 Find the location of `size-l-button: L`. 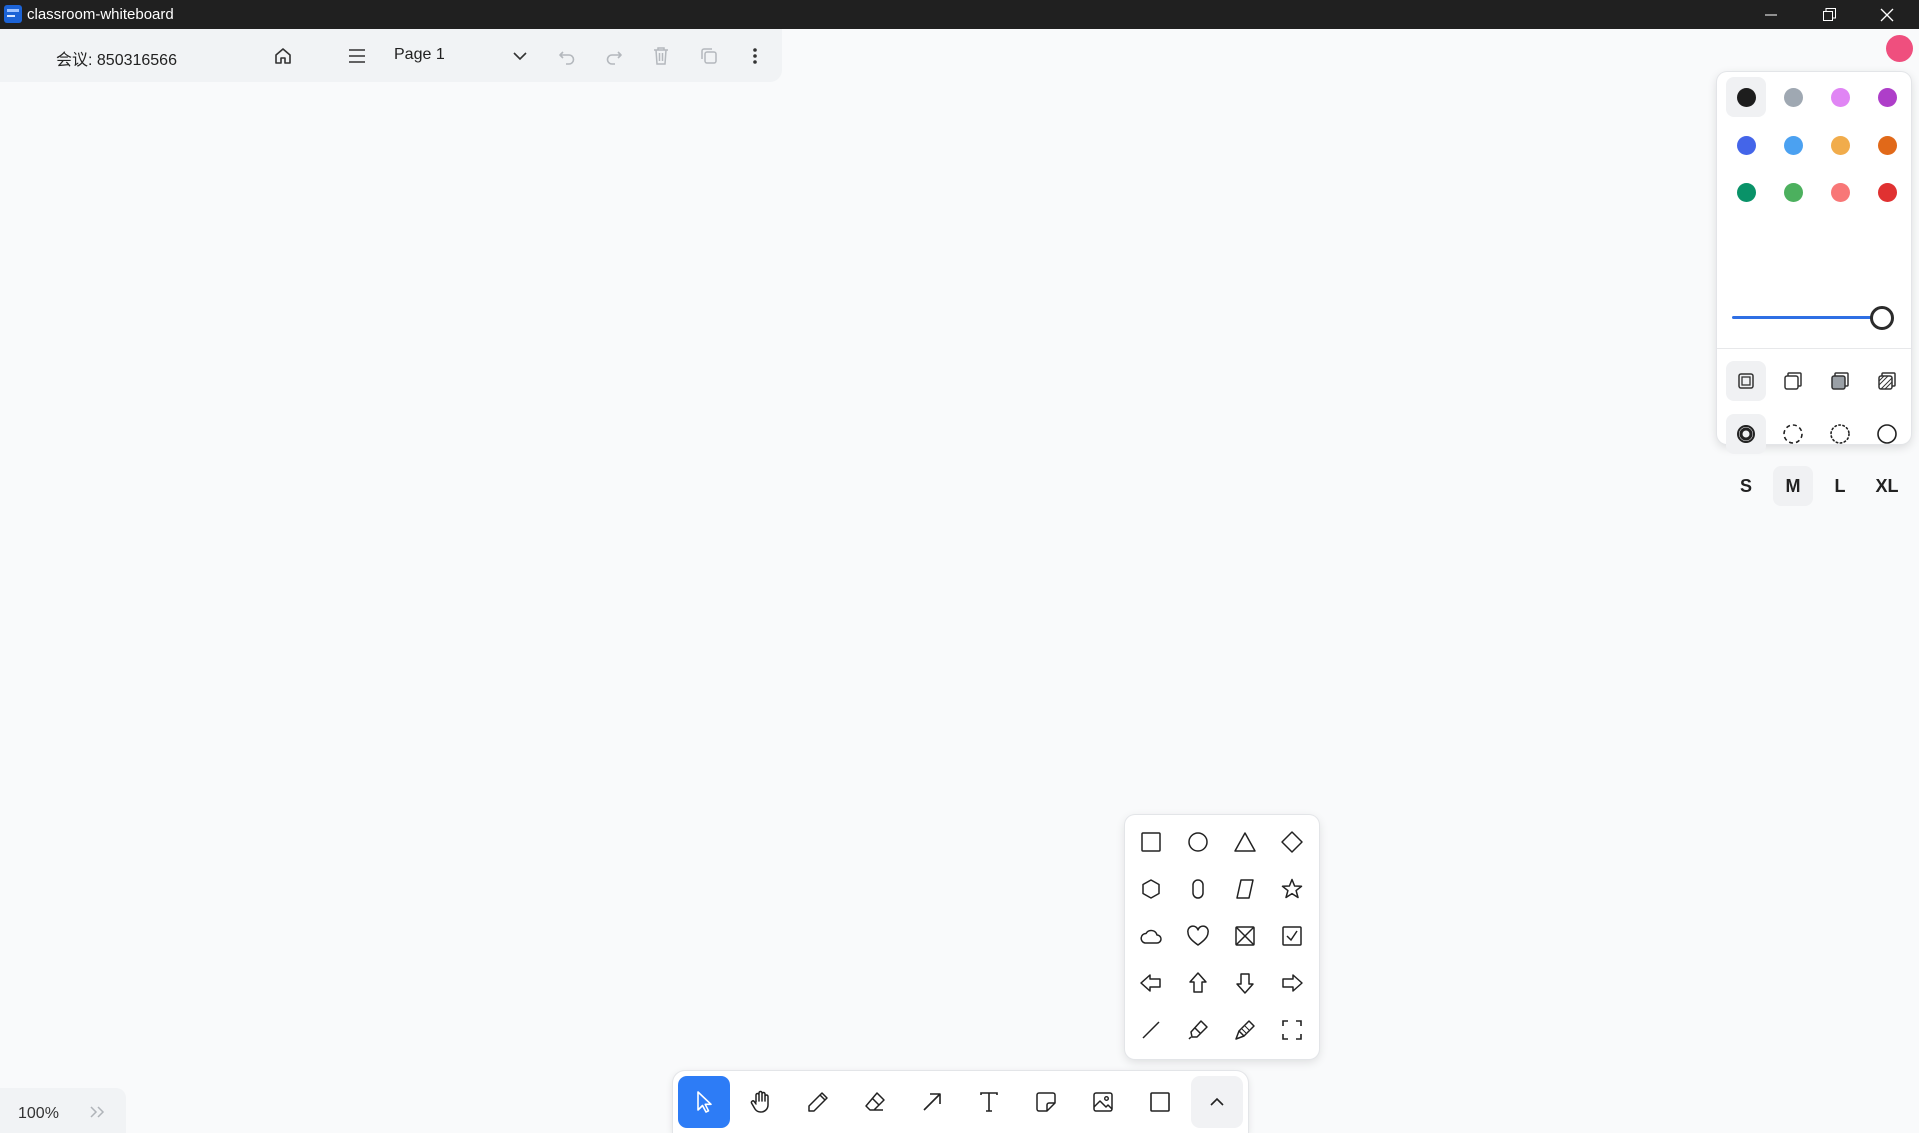

size-l-button: L is located at coordinates (1840, 486).